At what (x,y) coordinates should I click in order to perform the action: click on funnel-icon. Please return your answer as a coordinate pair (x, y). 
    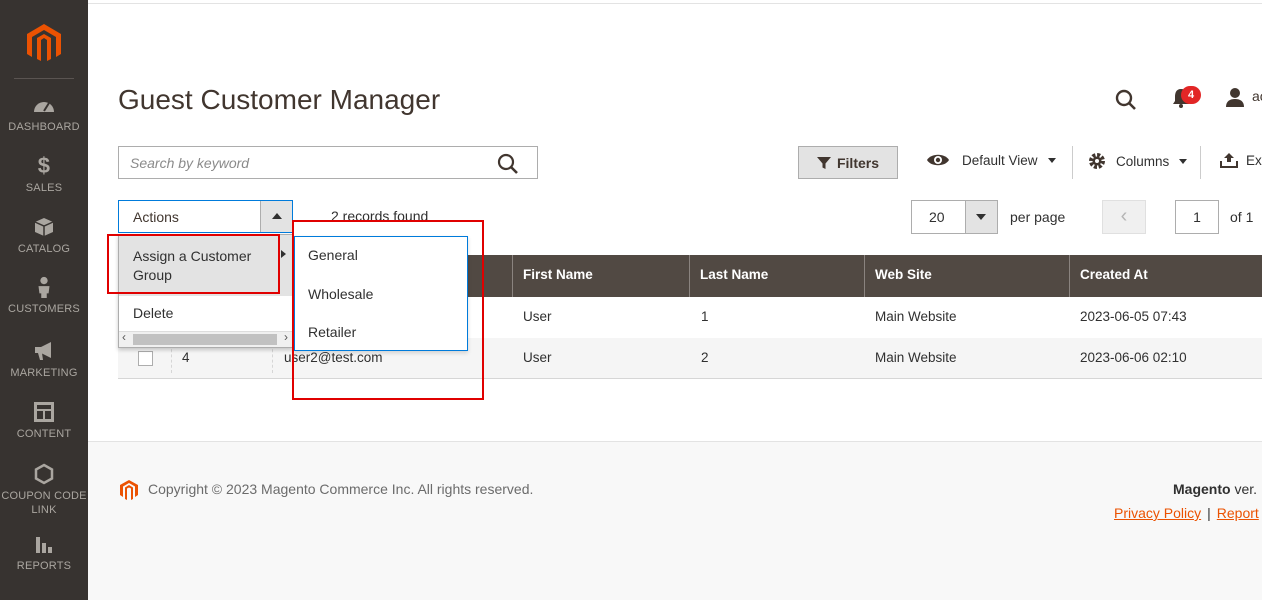
    Looking at the image, I should click on (823, 162).